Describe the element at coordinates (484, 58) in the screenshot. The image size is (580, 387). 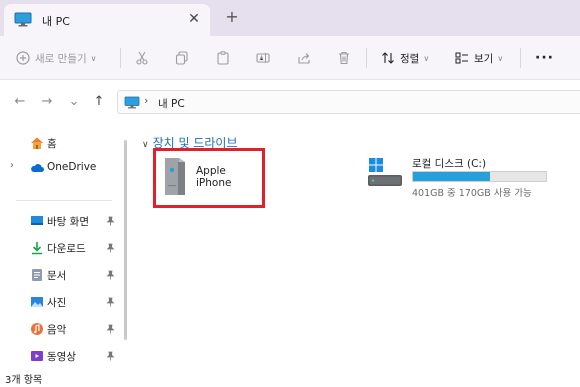
I see `view-label: 보기` at that location.